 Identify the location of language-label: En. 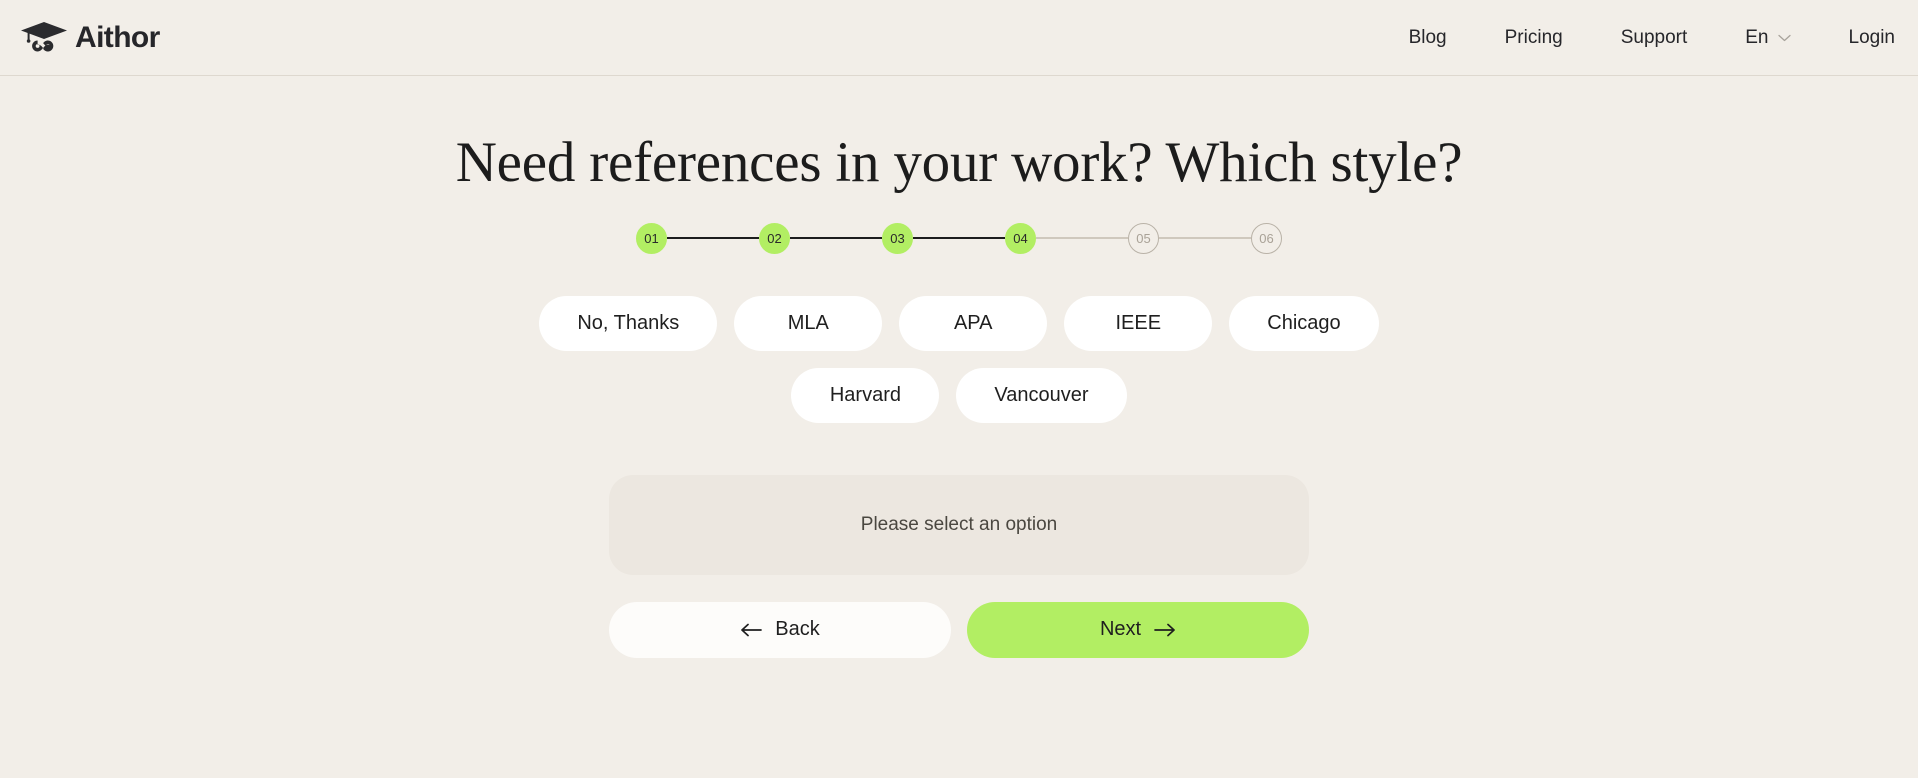
(1757, 37).